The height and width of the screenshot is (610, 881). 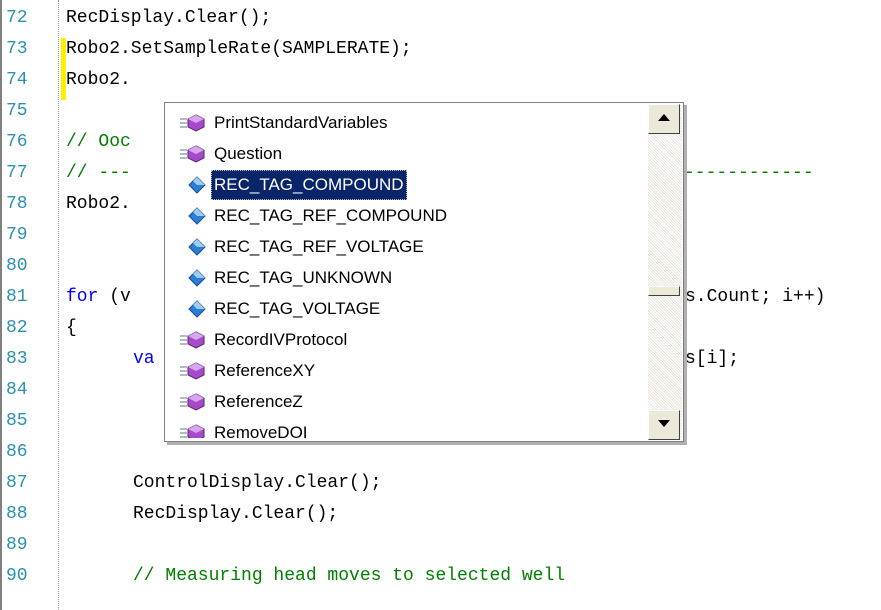 What do you see at coordinates (144, 359) in the screenshot?
I see `keyword-token: va` at bounding box center [144, 359].